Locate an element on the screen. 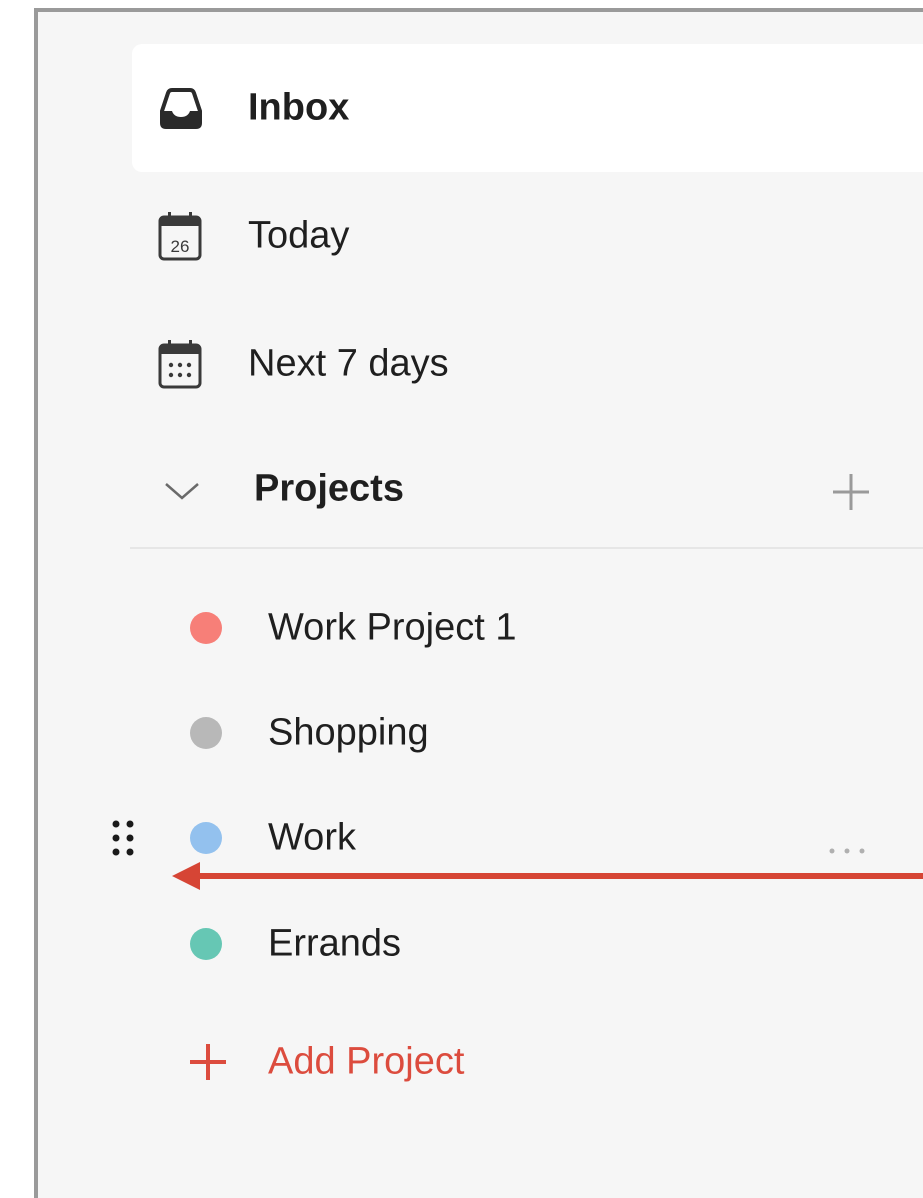  project-item-work-project-1: Work Project 1 is located at coordinates (536, 628).